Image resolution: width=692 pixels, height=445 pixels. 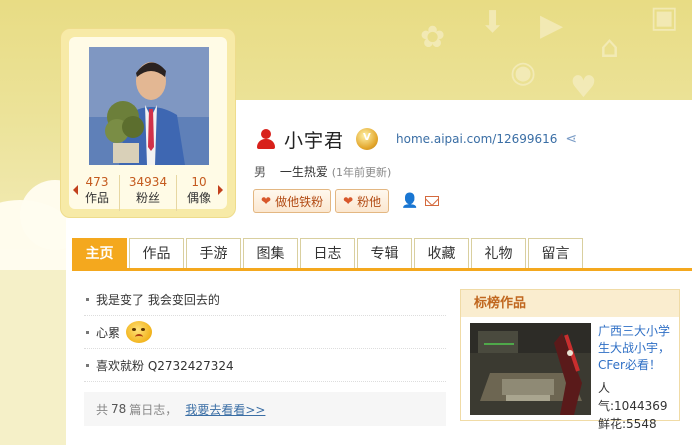 I want to click on blog-count: 78, so click(x=119, y=409).